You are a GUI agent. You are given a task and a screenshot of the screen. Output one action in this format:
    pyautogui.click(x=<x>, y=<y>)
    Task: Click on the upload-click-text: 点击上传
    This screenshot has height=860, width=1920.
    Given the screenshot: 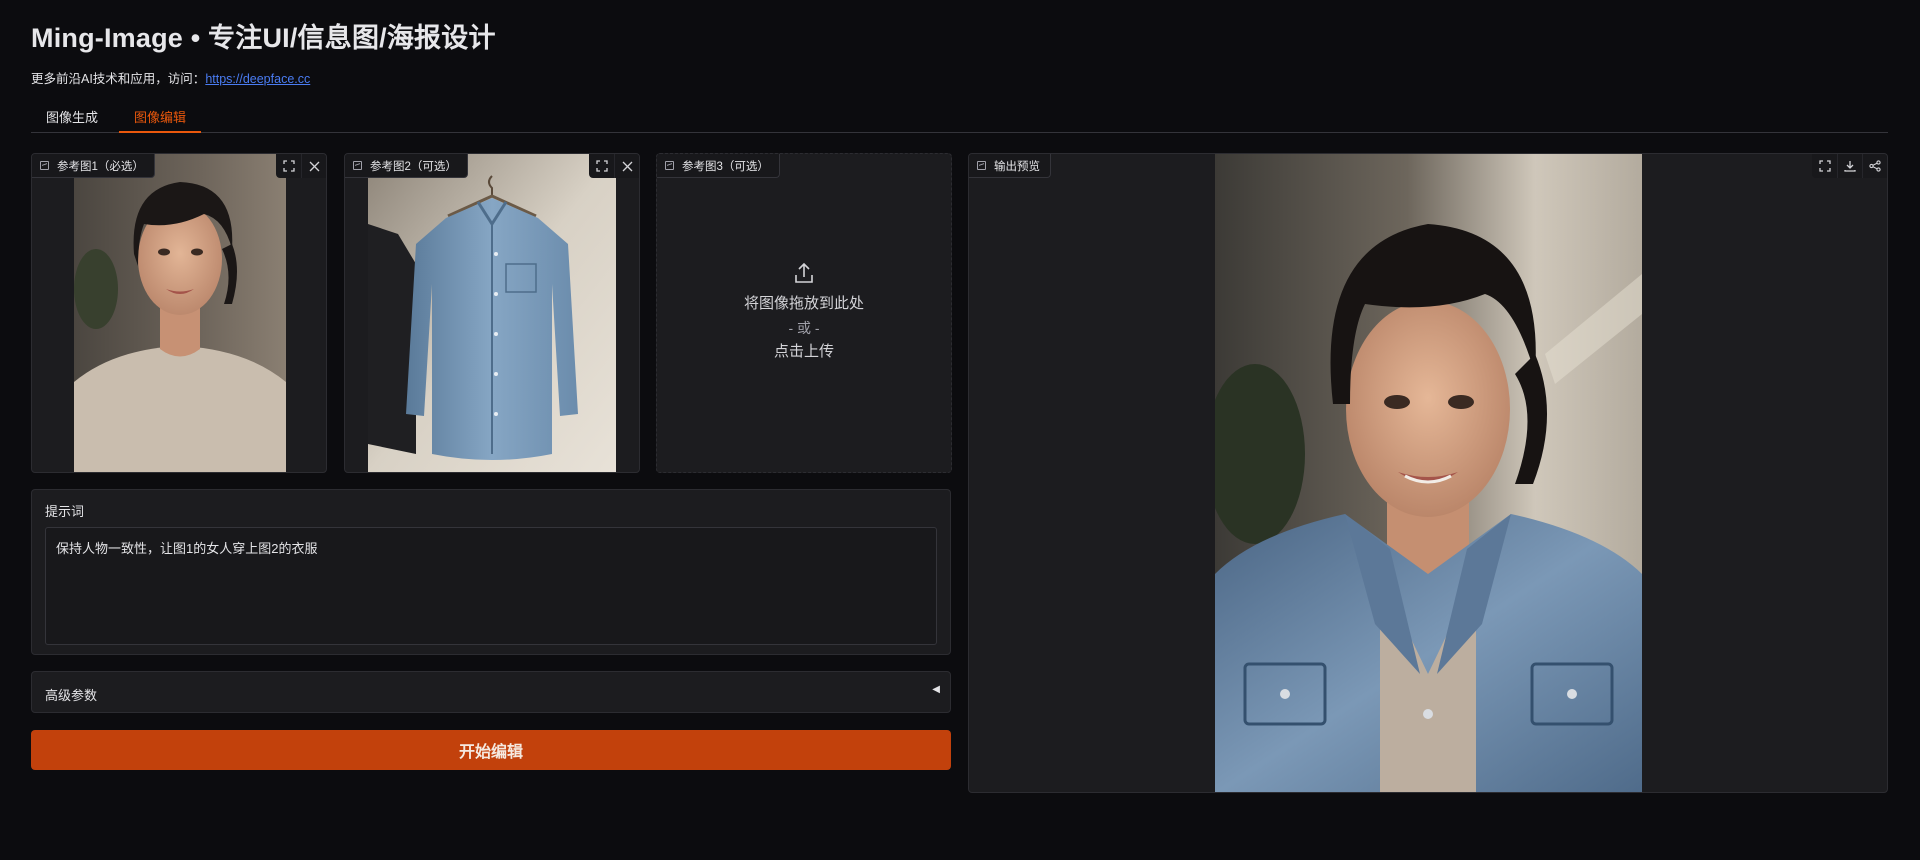 What is the action you would take?
    pyautogui.click(x=803, y=351)
    